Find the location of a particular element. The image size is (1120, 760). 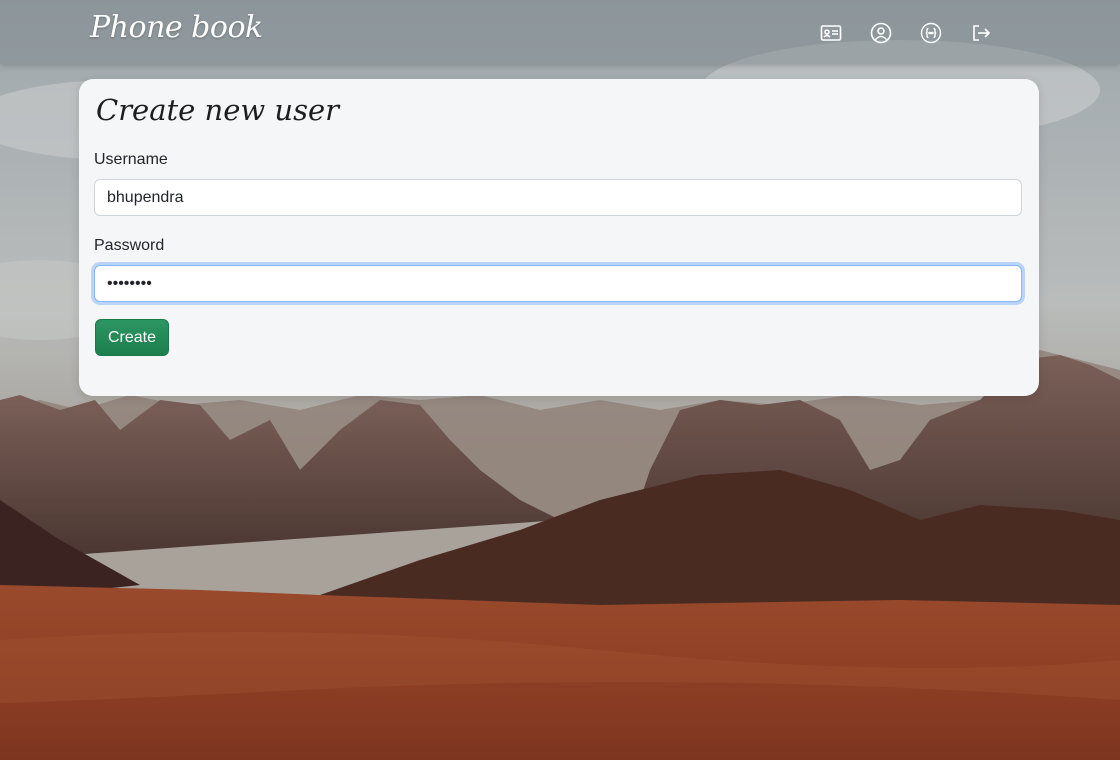

contact-card-icon is located at coordinates (831, 33).